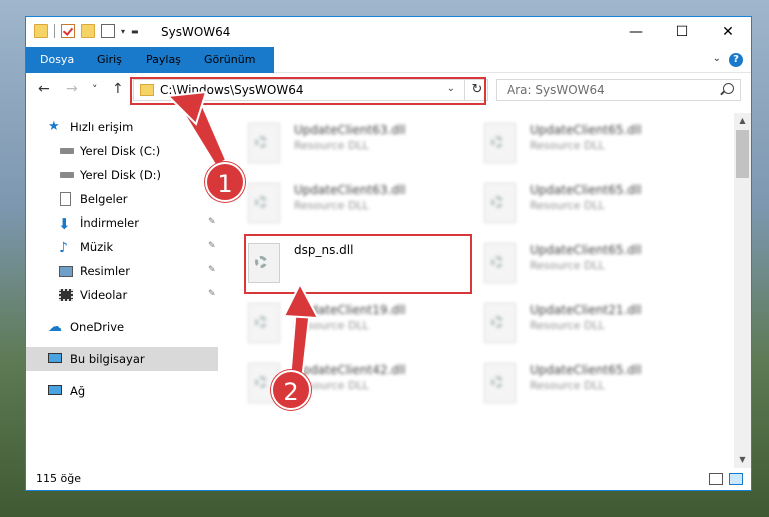  I want to click on step-2-badge: 2, so click(291, 390).